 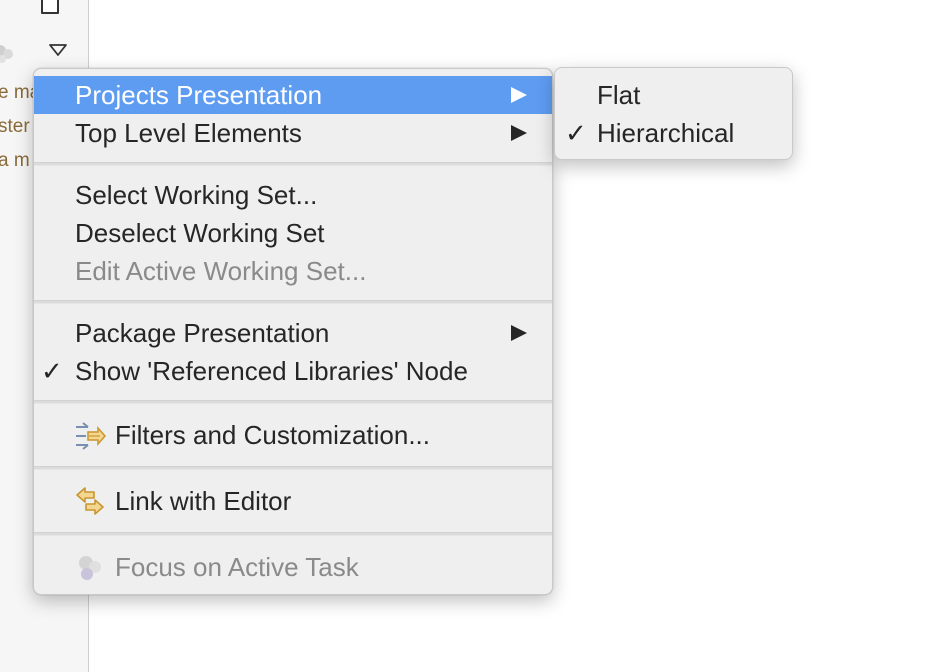 I want to click on background-text-3: a m, so click(x=15, y=160).